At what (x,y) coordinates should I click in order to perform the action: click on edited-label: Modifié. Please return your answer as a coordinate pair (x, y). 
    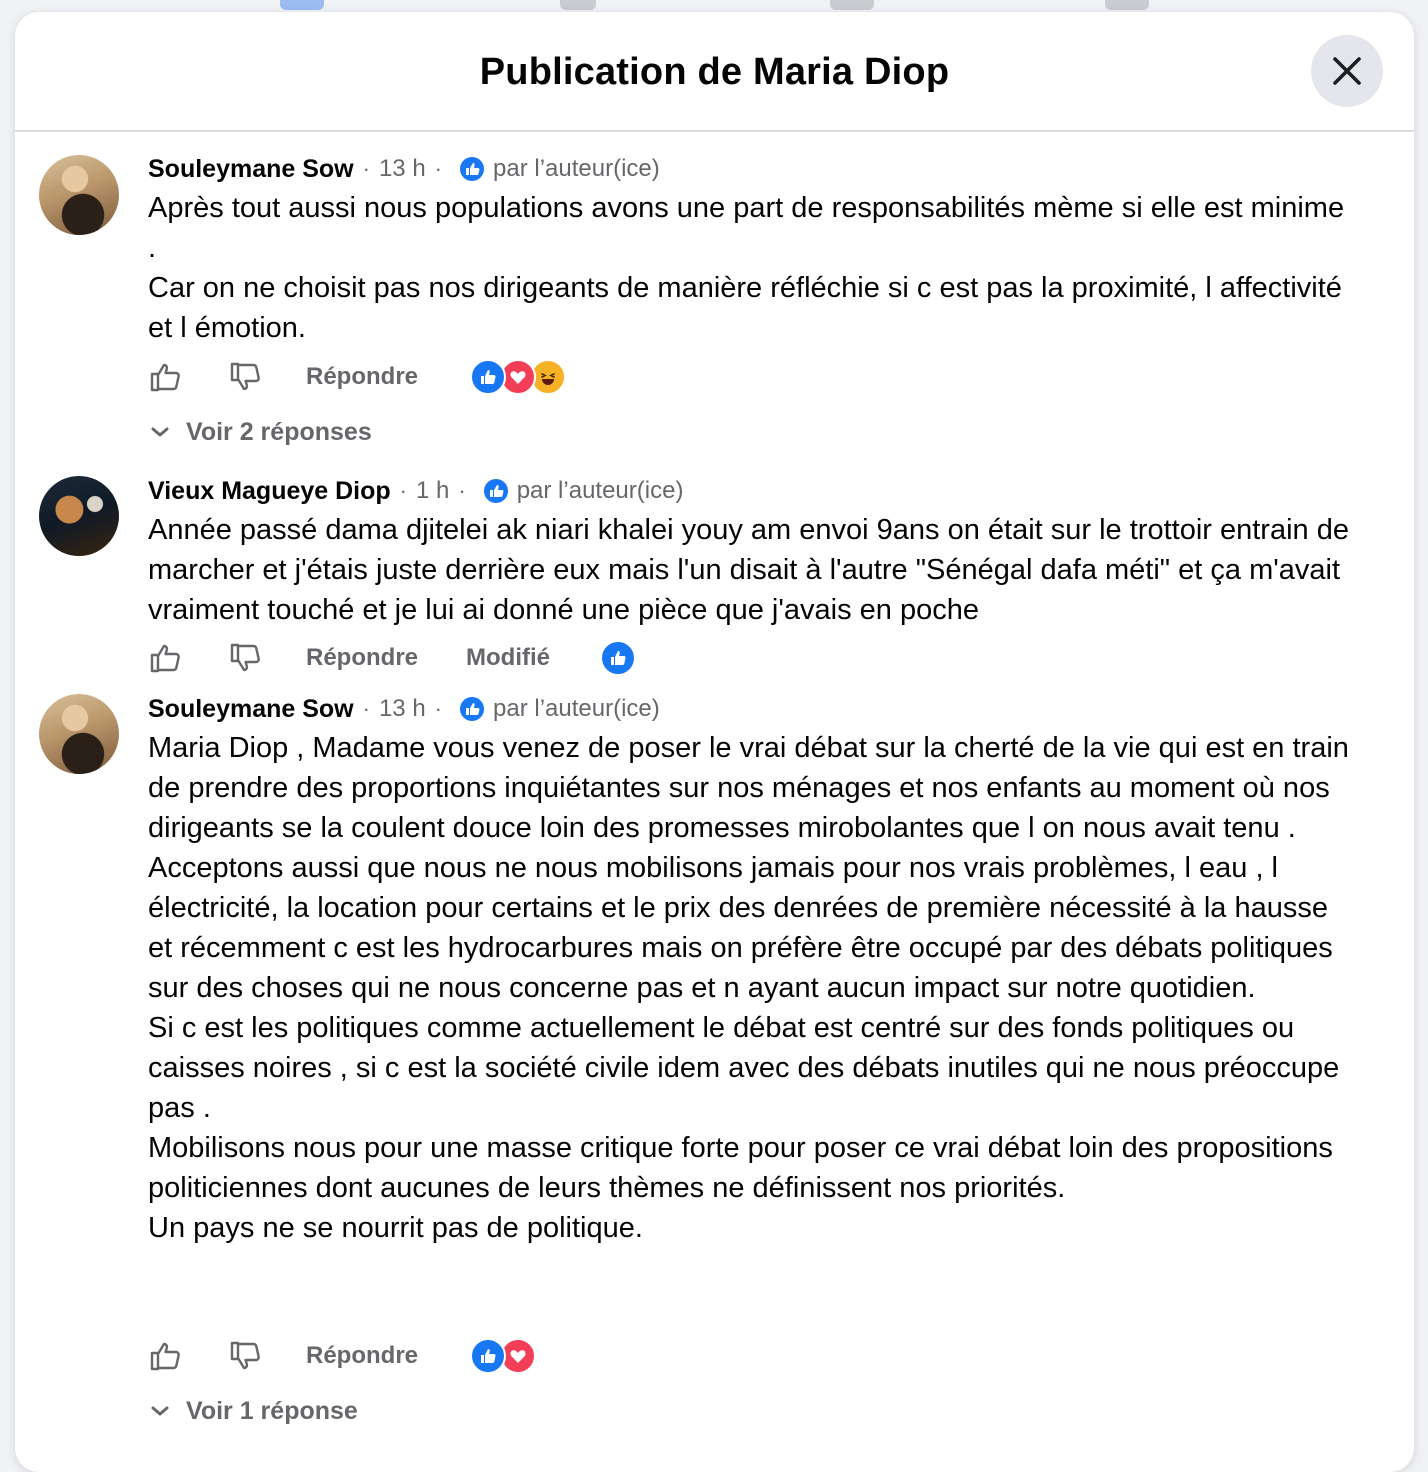
    Looking at the image, I should click on (508, 658).